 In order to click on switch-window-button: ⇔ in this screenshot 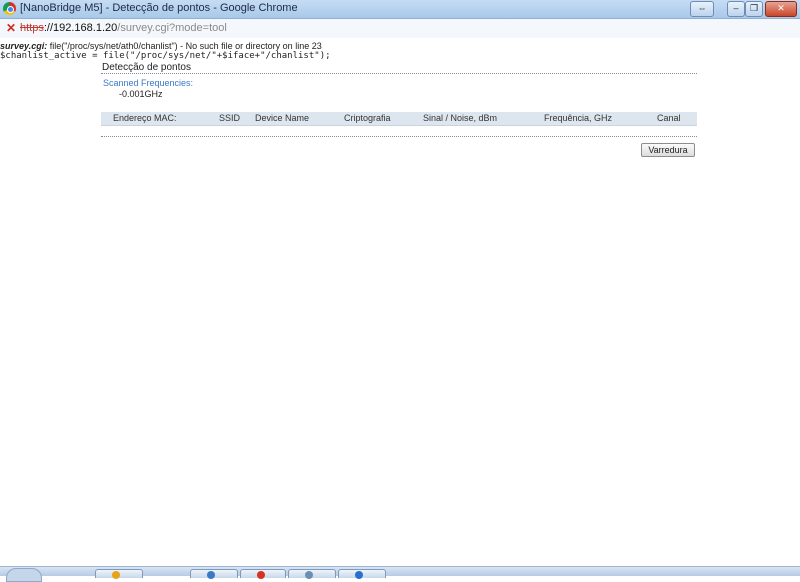, I will do `click(702, 9)`.